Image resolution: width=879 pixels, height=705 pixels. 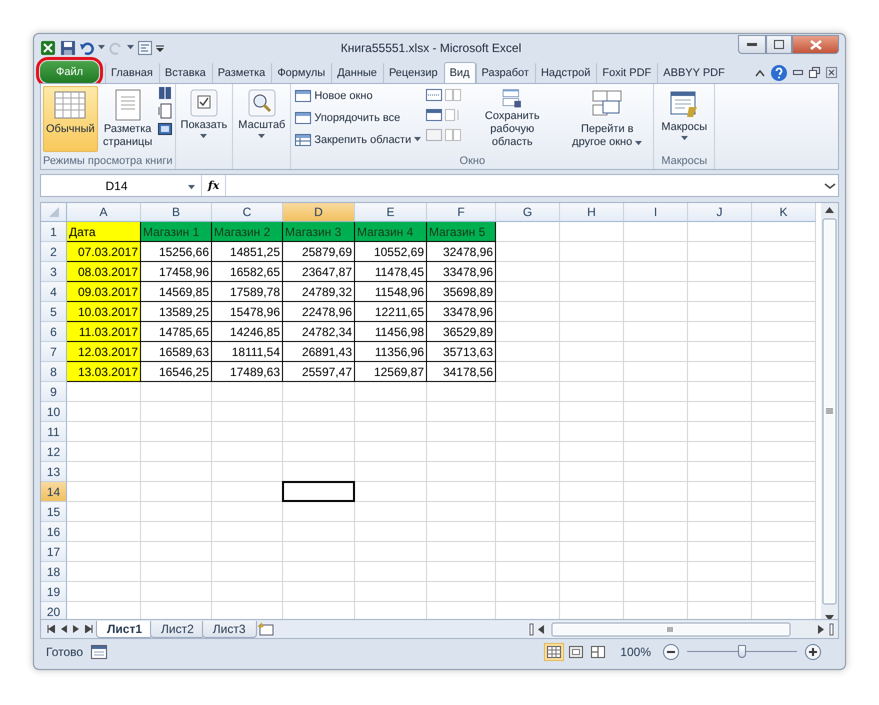 I want to click on table-cell: 17458,96, so click(x=176, y=272).